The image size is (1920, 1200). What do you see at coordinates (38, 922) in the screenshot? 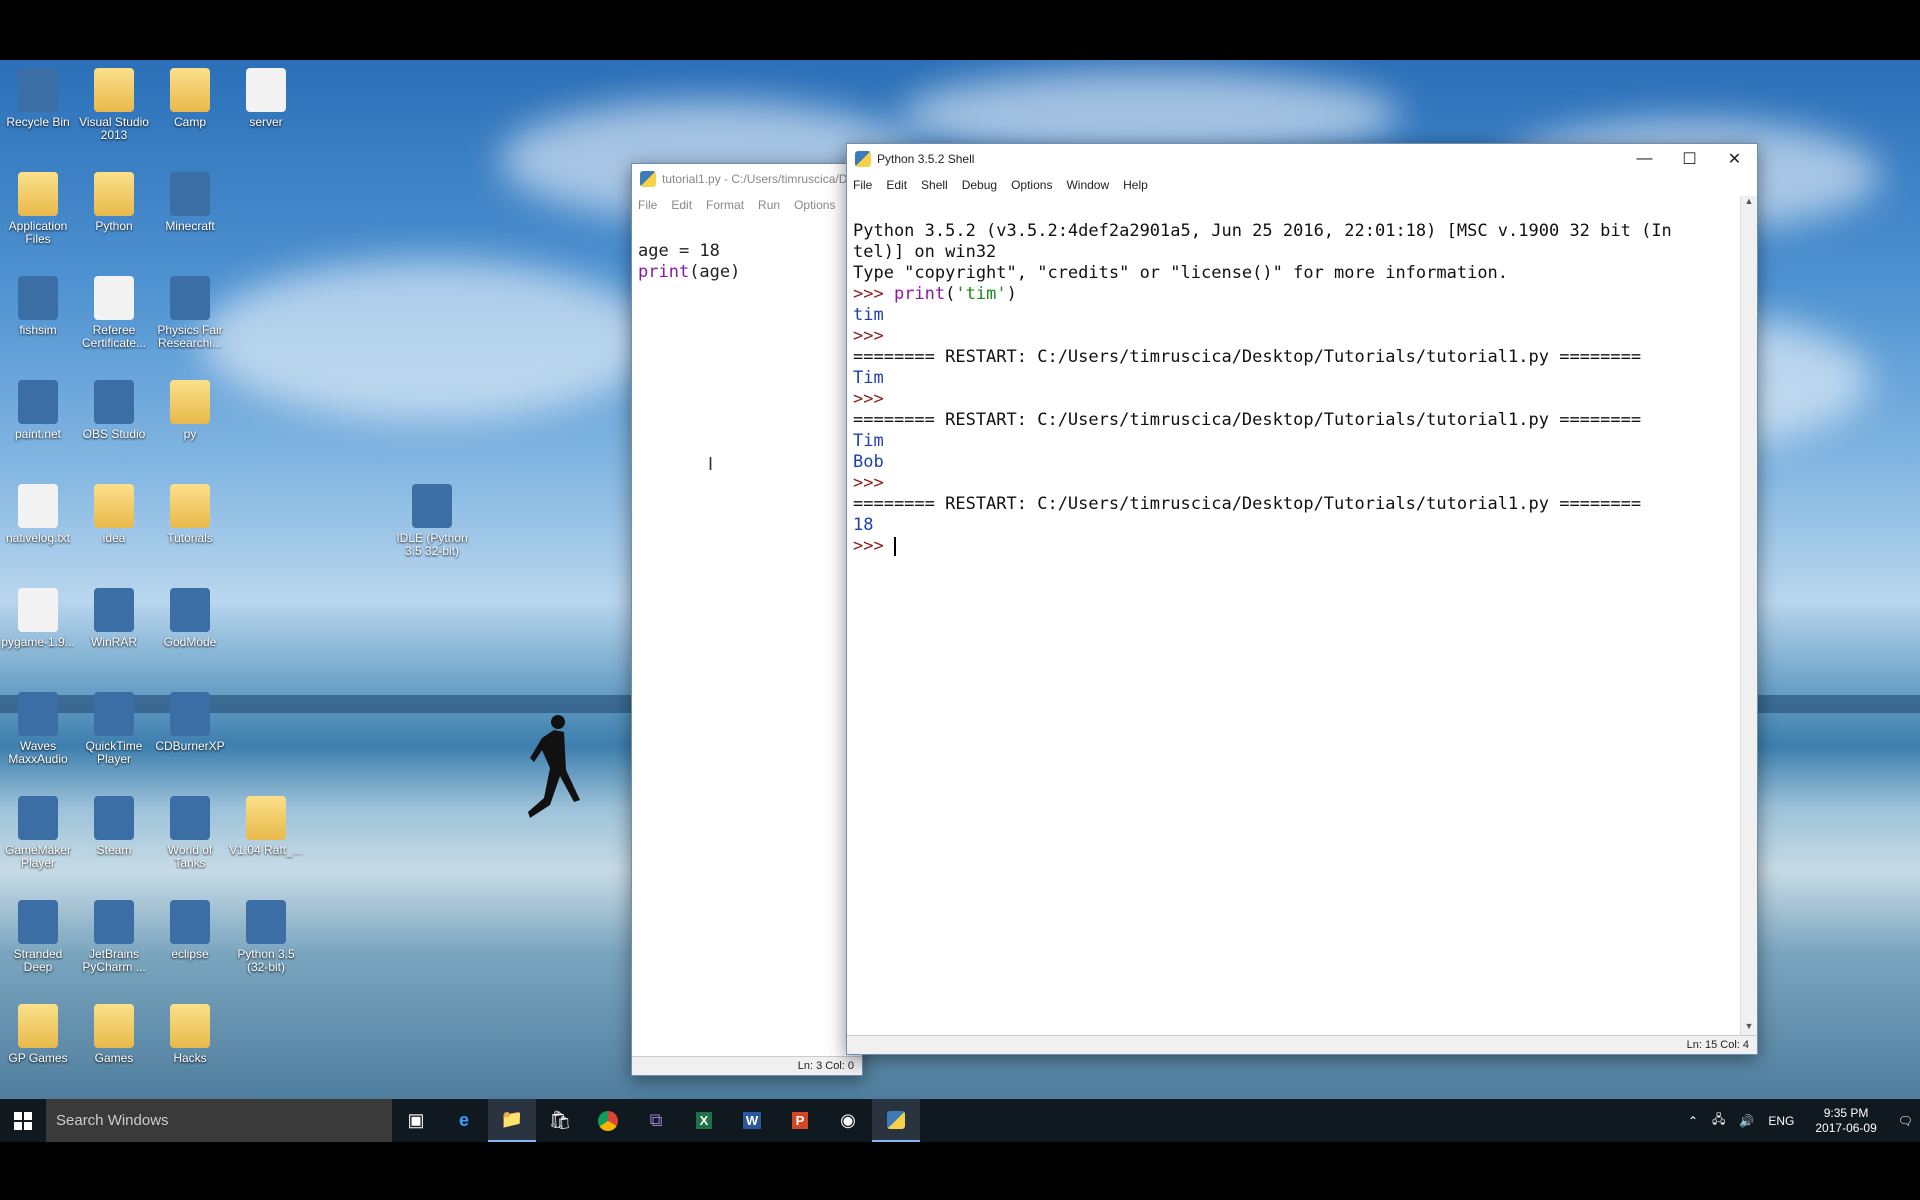
I see `stranded-icon` at bounding box center [38, 922].